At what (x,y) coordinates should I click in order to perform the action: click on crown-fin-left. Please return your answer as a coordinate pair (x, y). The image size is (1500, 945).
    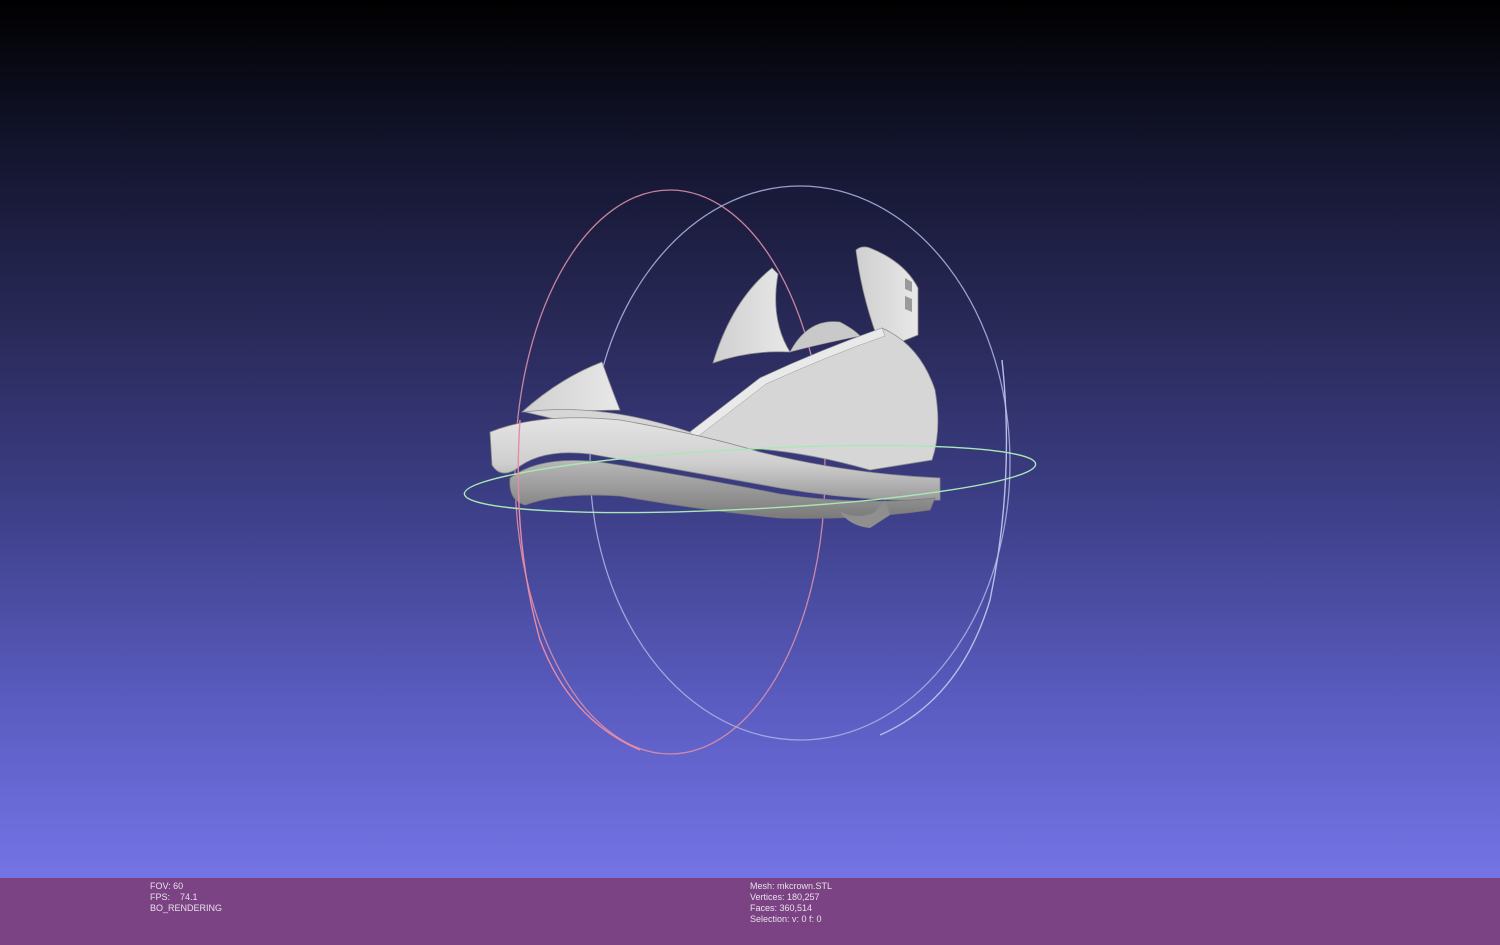
    Looking at the image, I should click on (570, 387).